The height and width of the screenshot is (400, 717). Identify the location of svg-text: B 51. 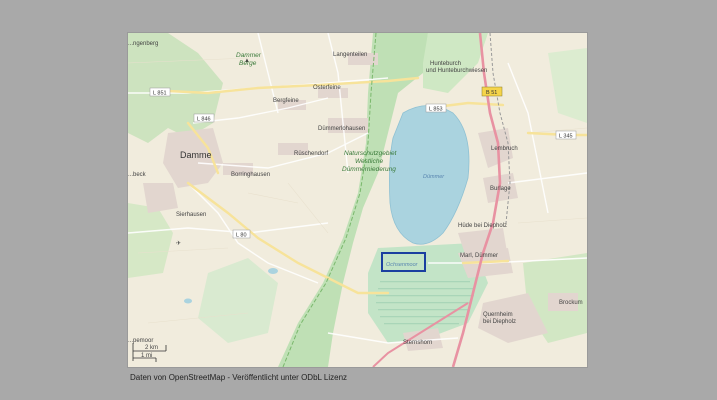
(491, 93).